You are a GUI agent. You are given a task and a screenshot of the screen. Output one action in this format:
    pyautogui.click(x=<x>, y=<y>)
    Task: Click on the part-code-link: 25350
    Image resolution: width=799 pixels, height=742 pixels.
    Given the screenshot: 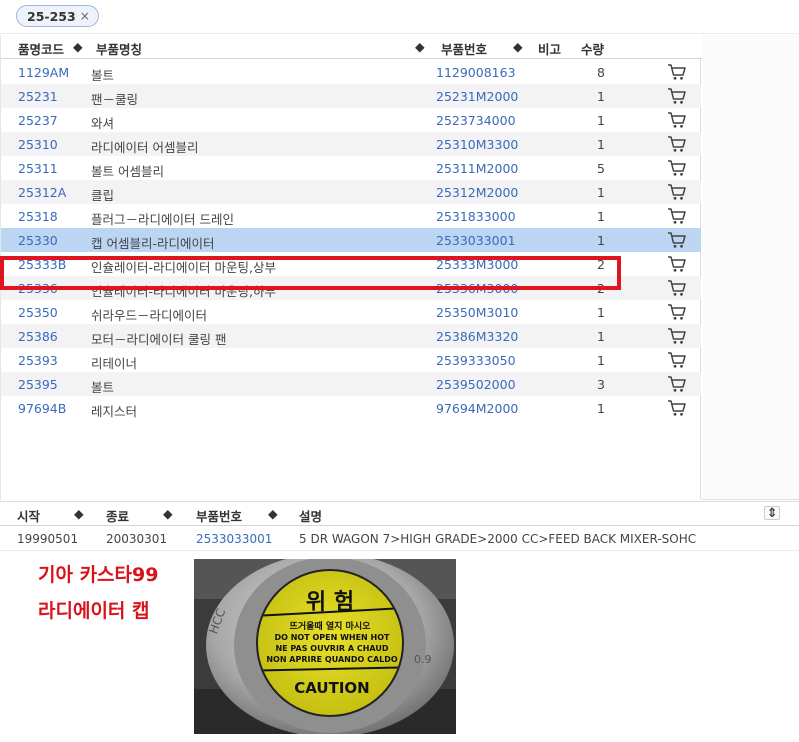 What is the action you would take?
    pyautogui.click(x=38, y=312)
    